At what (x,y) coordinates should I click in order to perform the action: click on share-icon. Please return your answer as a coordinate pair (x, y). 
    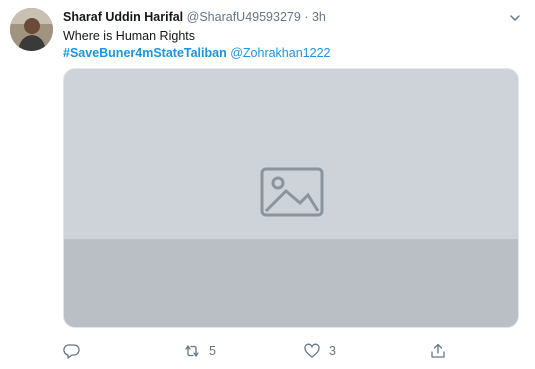
    Looking at the image, I should click on (438, 351).